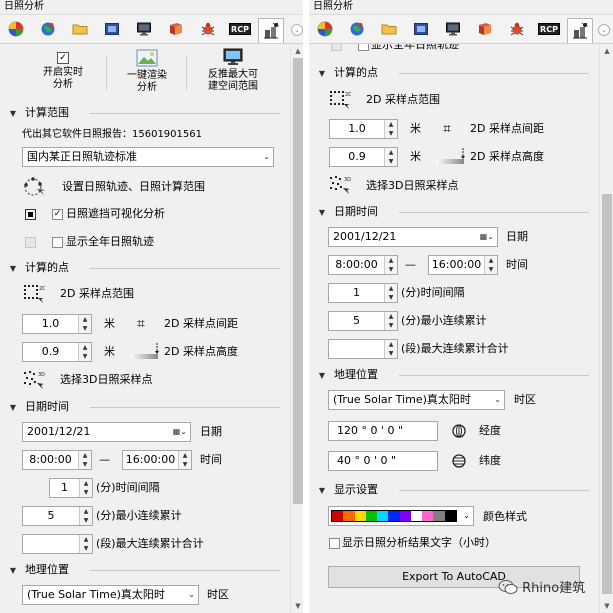  What do you see at coordinates (401, 516) in the screenshot?
I see `color-style-select: ⌄` at bounding box center [401, 516].